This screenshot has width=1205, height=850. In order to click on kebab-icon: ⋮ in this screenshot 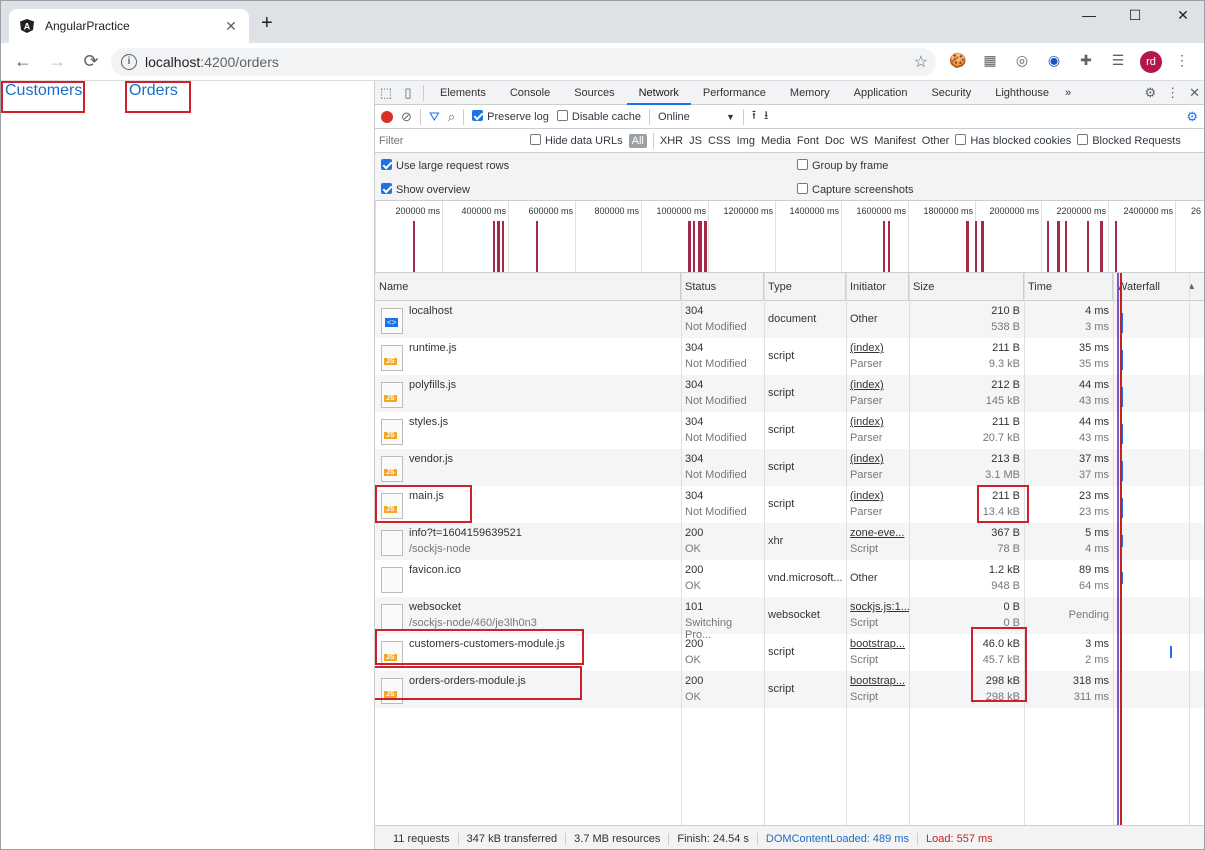, I will do `click(1172, 93)`.